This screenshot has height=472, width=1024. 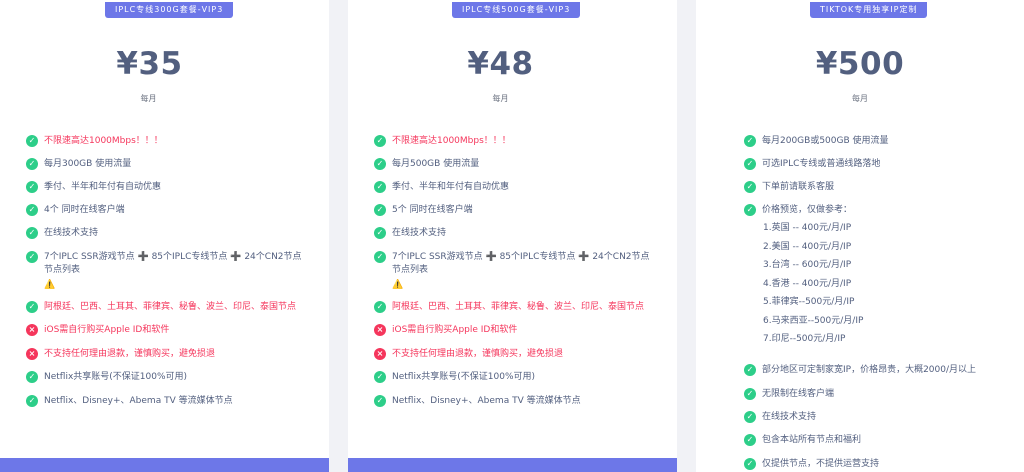 What do you see at coordinates (821, 164) in the screenshot?
I see `feature-text: 可选IPLC专线或普通线路落地` at bounding box center [821, 164].